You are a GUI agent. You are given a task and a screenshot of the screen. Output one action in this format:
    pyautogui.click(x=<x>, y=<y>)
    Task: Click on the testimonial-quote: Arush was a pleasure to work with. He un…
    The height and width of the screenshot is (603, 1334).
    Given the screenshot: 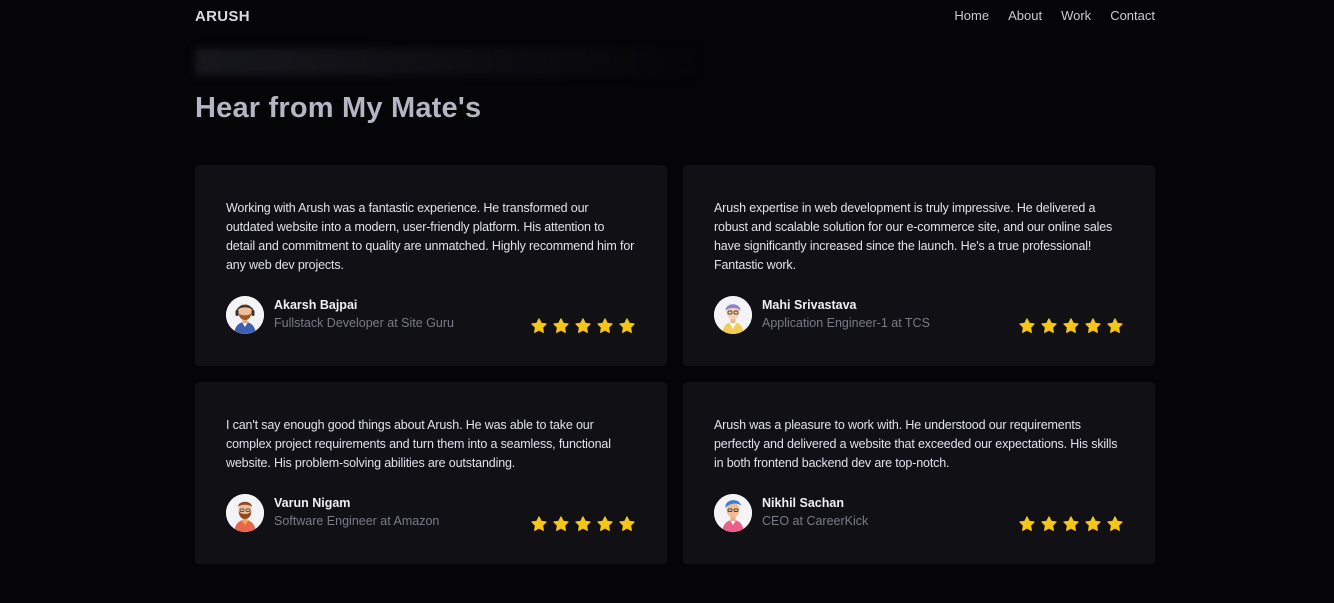 What is the action you would take?
    pyautogui.click(x=916, y=444)
    